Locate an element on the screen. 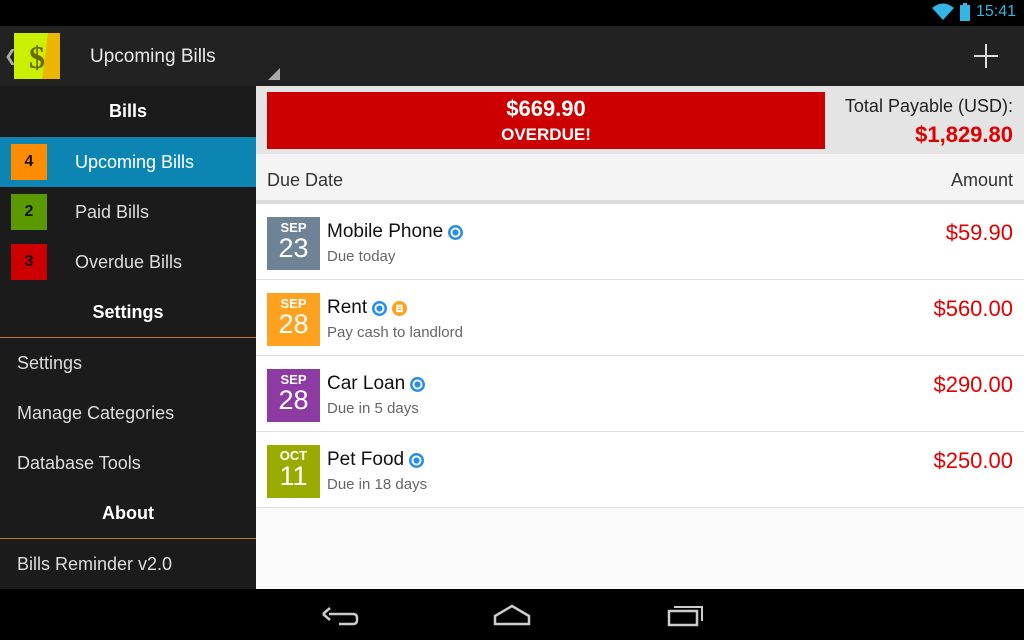  note-icon is located at coordinates (400, 308).